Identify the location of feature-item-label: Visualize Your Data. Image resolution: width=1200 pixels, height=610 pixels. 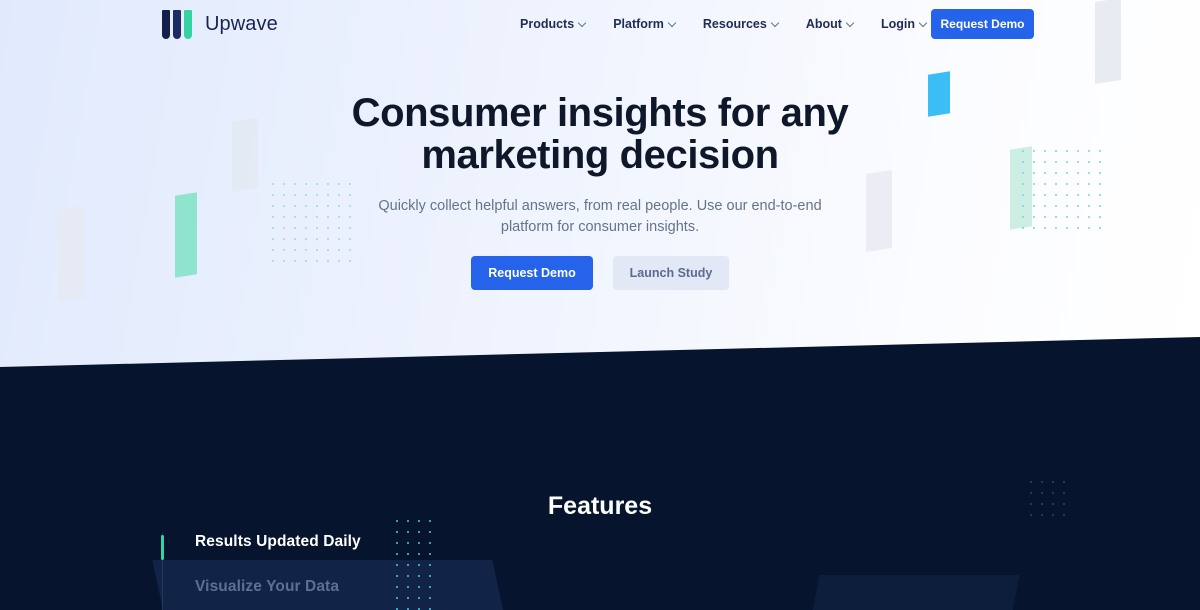
(267, 586).